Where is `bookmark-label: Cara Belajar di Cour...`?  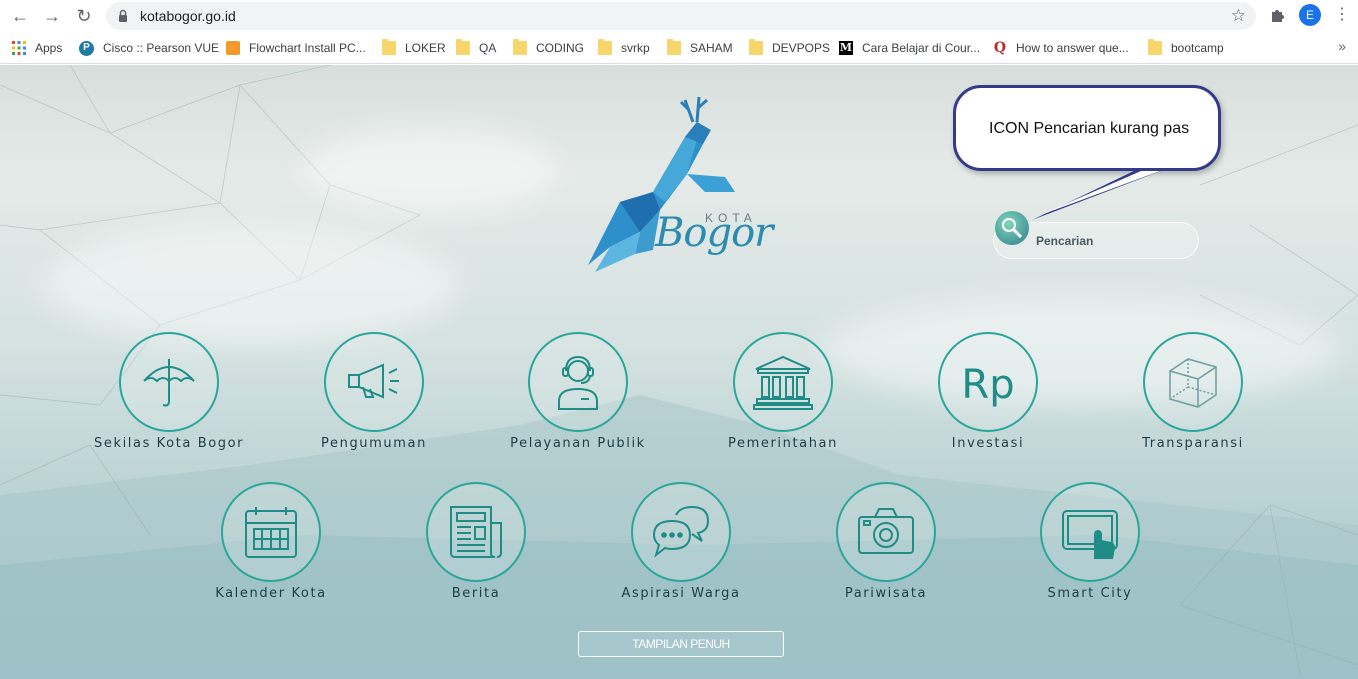 bookmark-label: Cara Belajar di Cour... is located at coordinates (921, 48).